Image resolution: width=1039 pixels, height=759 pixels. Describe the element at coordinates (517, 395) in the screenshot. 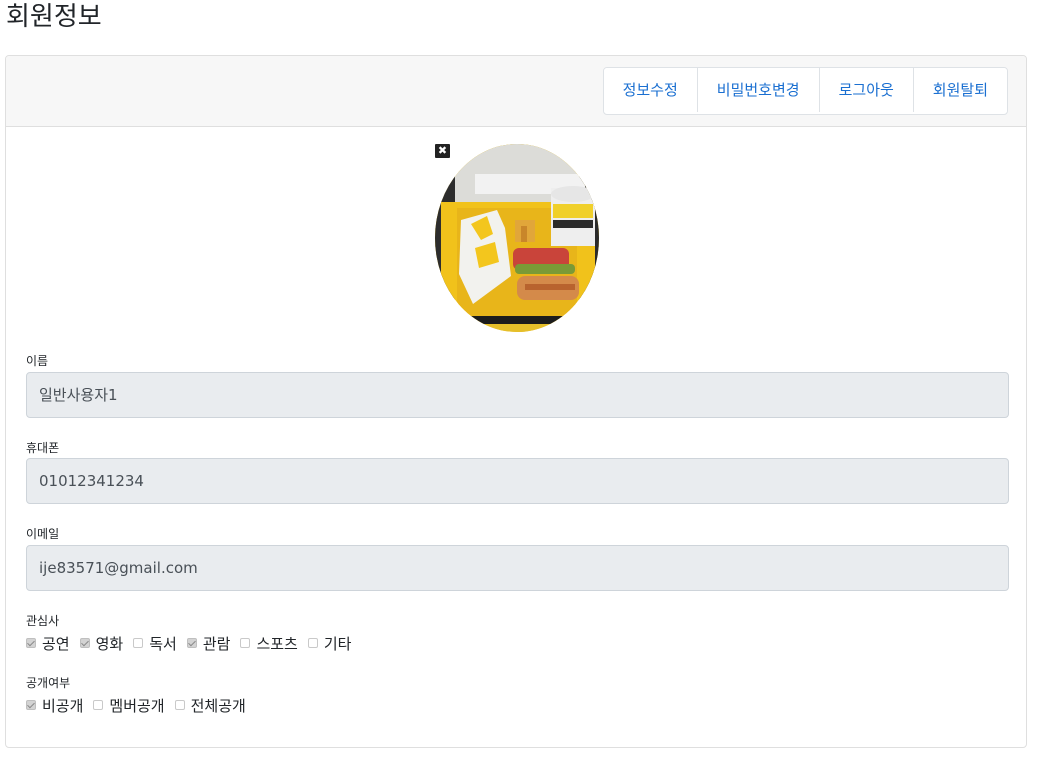

I see `name-field: 일반사용자1` at that location.